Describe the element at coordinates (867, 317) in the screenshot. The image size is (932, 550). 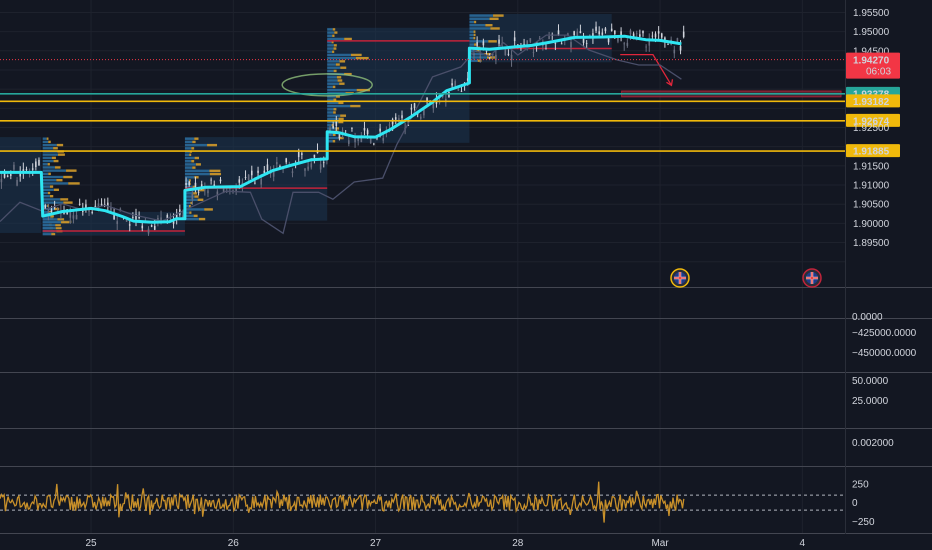
I see `indicator-tick-label: 0.0000` at that location.